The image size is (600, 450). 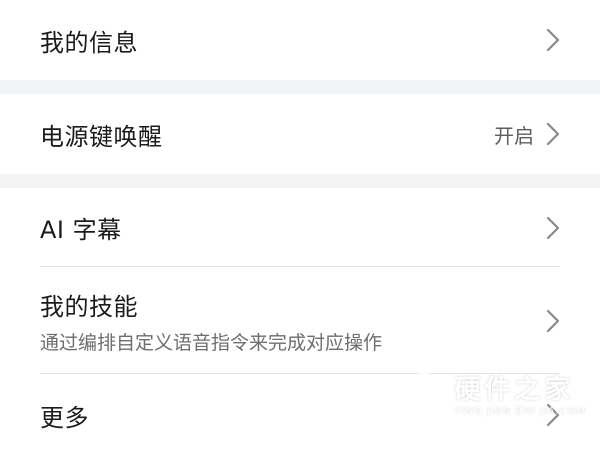 What do you see at coordinates (89, 306) in the screenshot?
I see `my-skills-title: 我的技能` at bounding box center [89, 306].